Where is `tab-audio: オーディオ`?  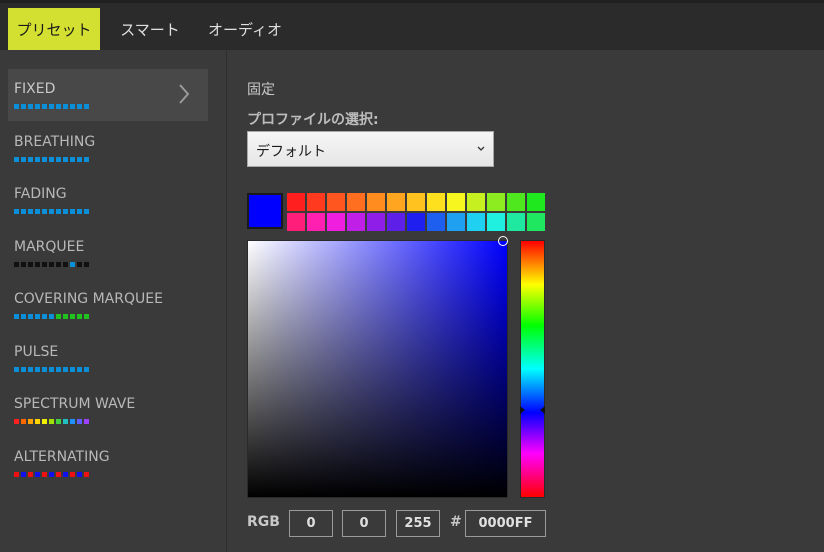 tab-audio: オーディオ is located at coordinates (245, 29).